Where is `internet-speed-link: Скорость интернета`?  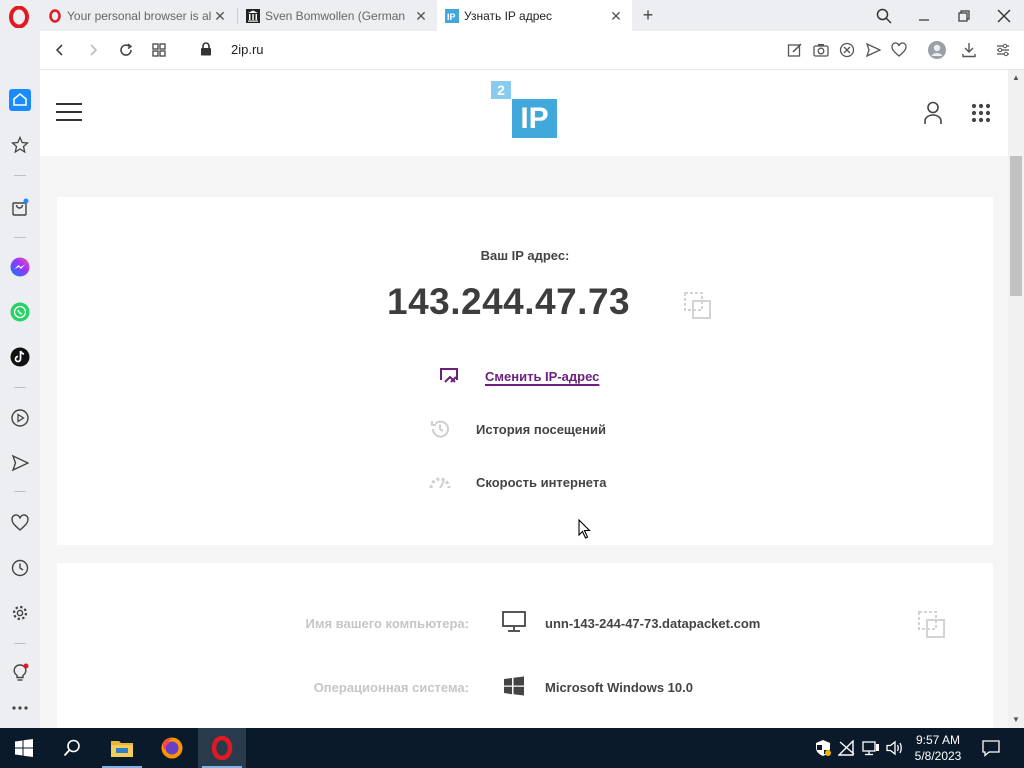 internet-speed-link: Скорость интернета is located at coordinates (517, 482).